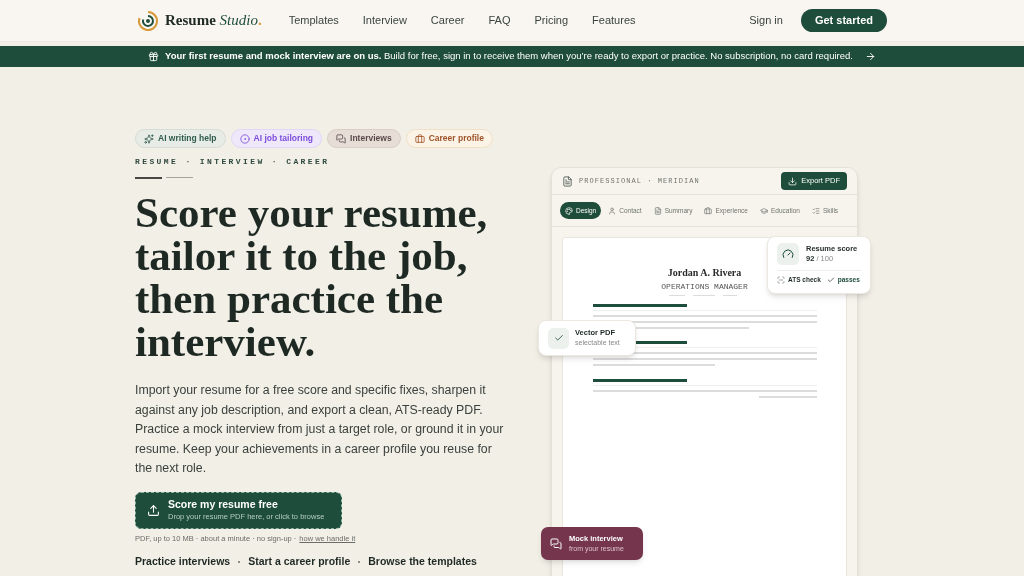 This screenshot has height=576, width=1024. I want to click on nav-link: Career, so click(447, 20).